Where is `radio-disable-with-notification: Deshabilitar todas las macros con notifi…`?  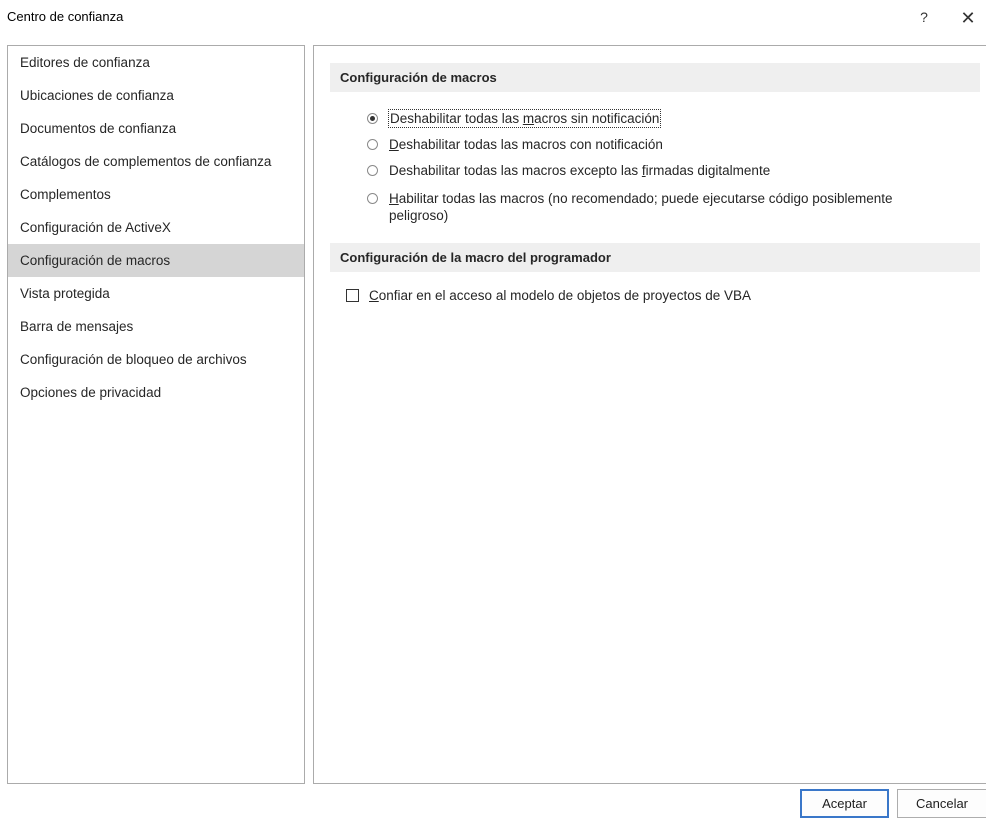
radio-disable-with-notification: Deshabilitar todas las macros con notifi… is located at coordinates (515, 144).